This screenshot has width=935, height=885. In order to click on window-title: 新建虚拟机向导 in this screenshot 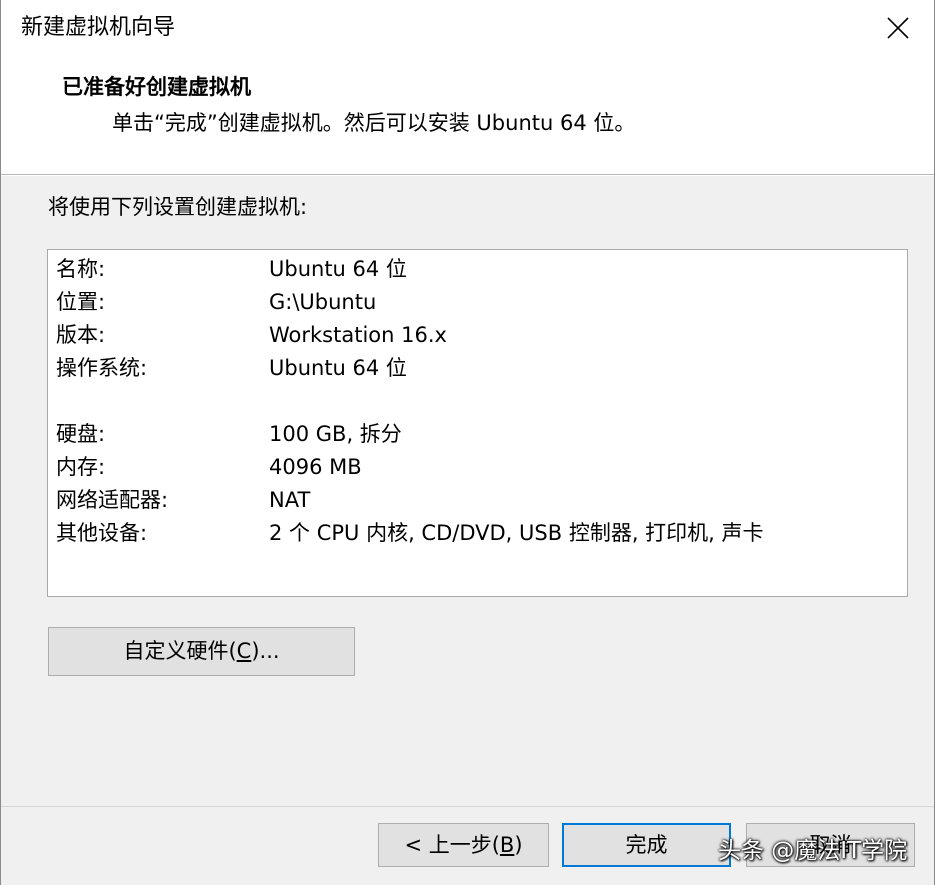, I will do `click(98, 27)`.